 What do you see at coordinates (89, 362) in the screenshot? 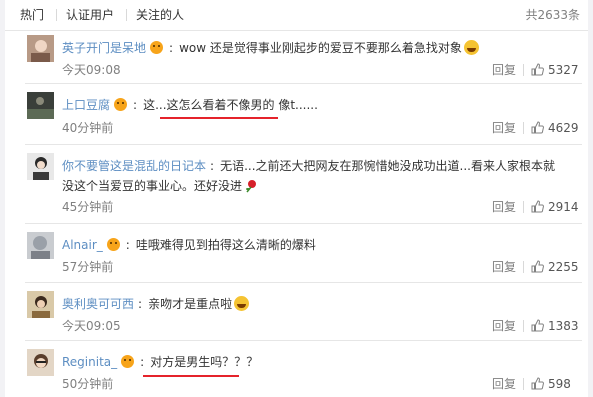
I see `username: Reginita_` at bounding box center [89, 362].